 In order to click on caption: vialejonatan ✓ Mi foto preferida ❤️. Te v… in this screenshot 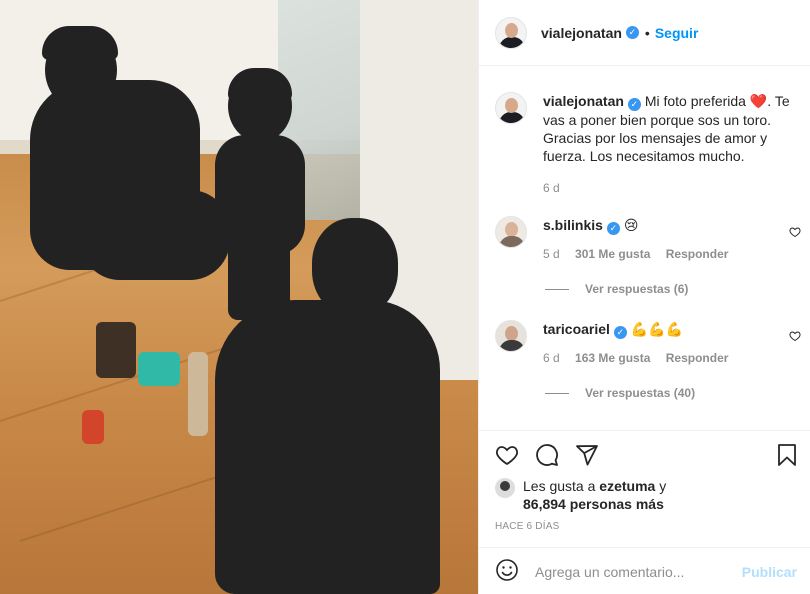, I will do `click(645, 144)`.